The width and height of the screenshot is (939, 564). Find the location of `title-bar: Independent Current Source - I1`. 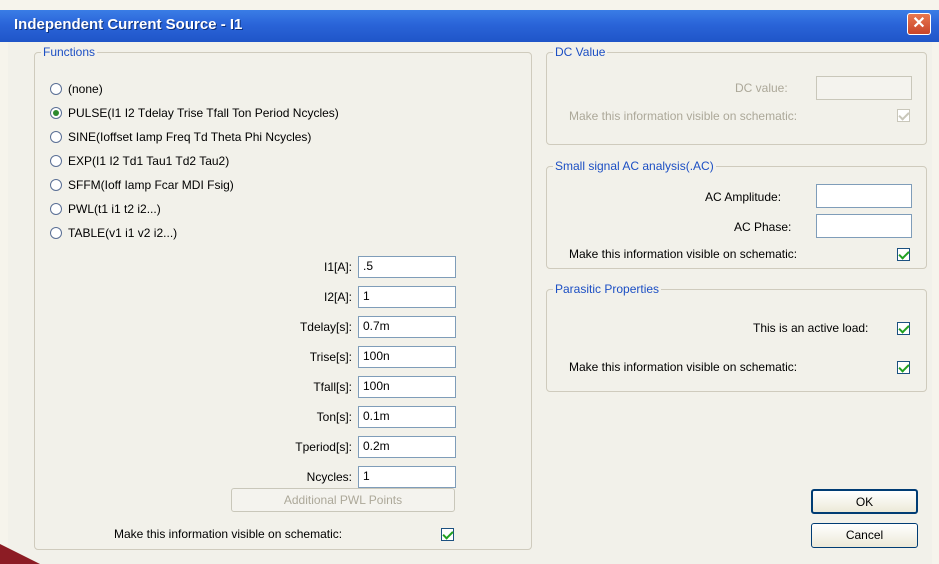

title-bar: Independent Current Source - I1 is located at coordinates (469, 26).